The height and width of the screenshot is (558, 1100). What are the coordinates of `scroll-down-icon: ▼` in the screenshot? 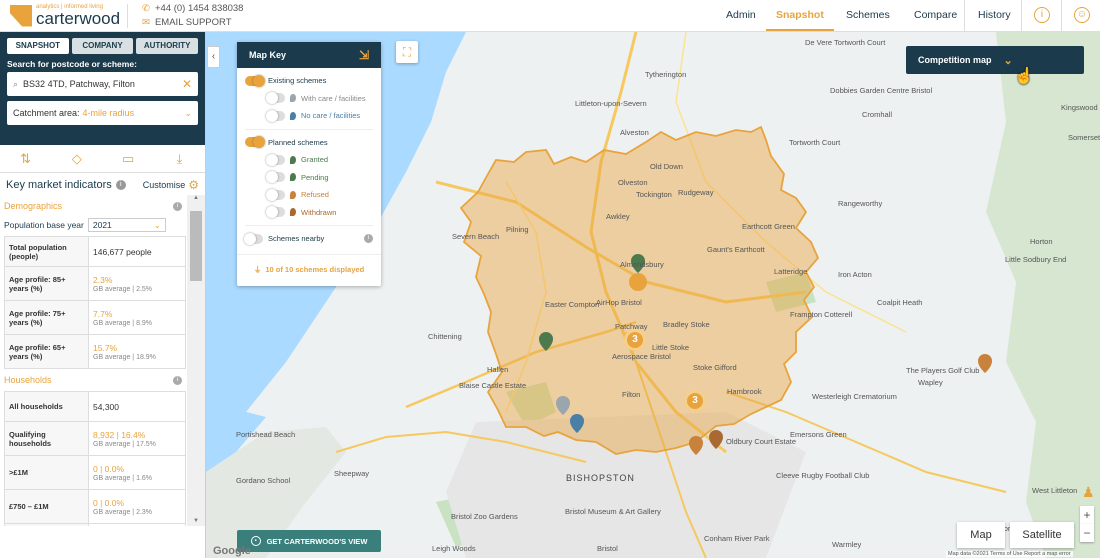 It's located at (196, 521).